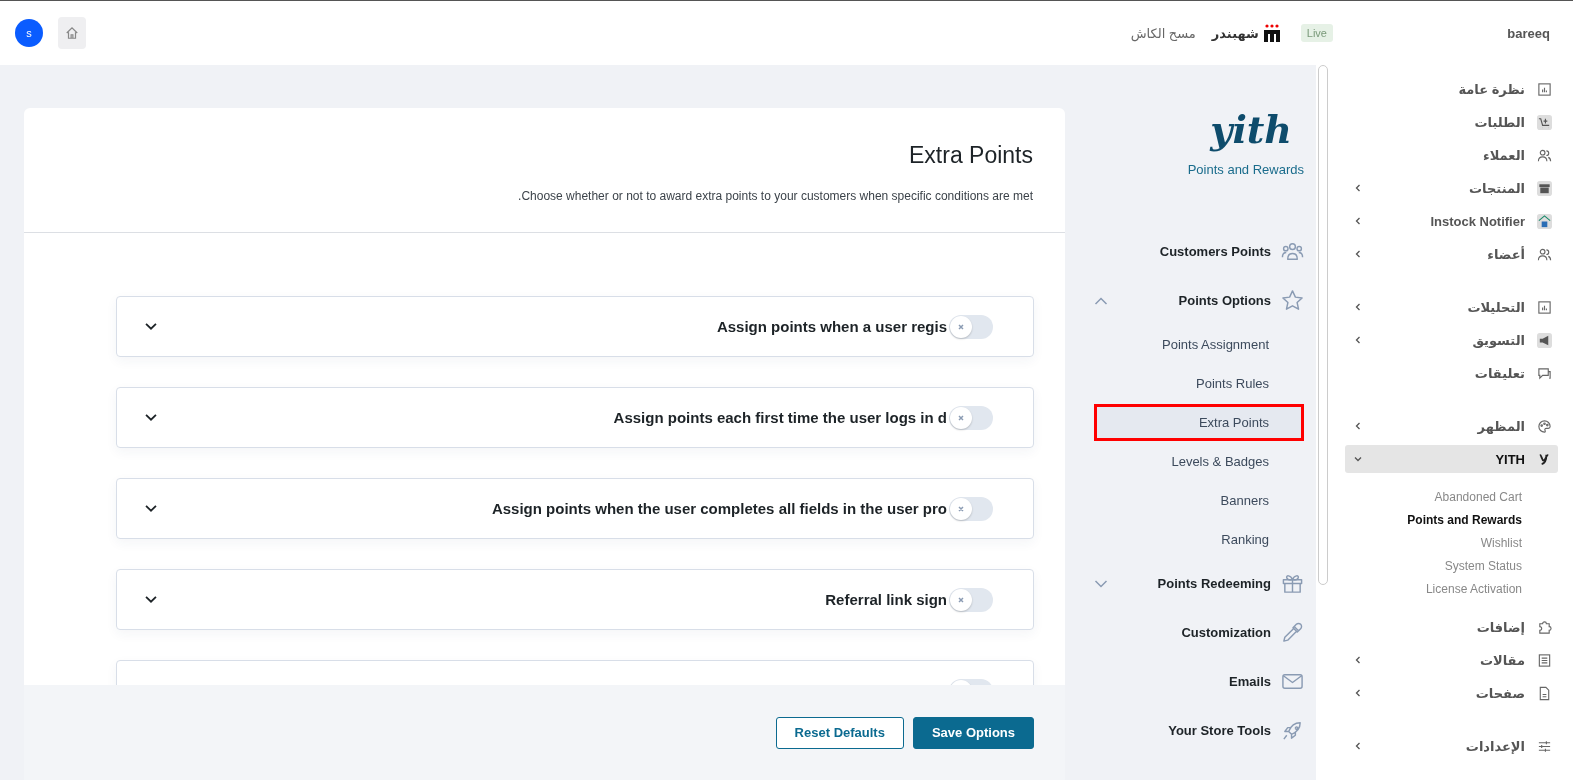 This screenshot has height=780, width=1573. Describe the element at coordinates (1187, 681) in the screenshot. I see `plugin-nav-item: Emails` at that location.